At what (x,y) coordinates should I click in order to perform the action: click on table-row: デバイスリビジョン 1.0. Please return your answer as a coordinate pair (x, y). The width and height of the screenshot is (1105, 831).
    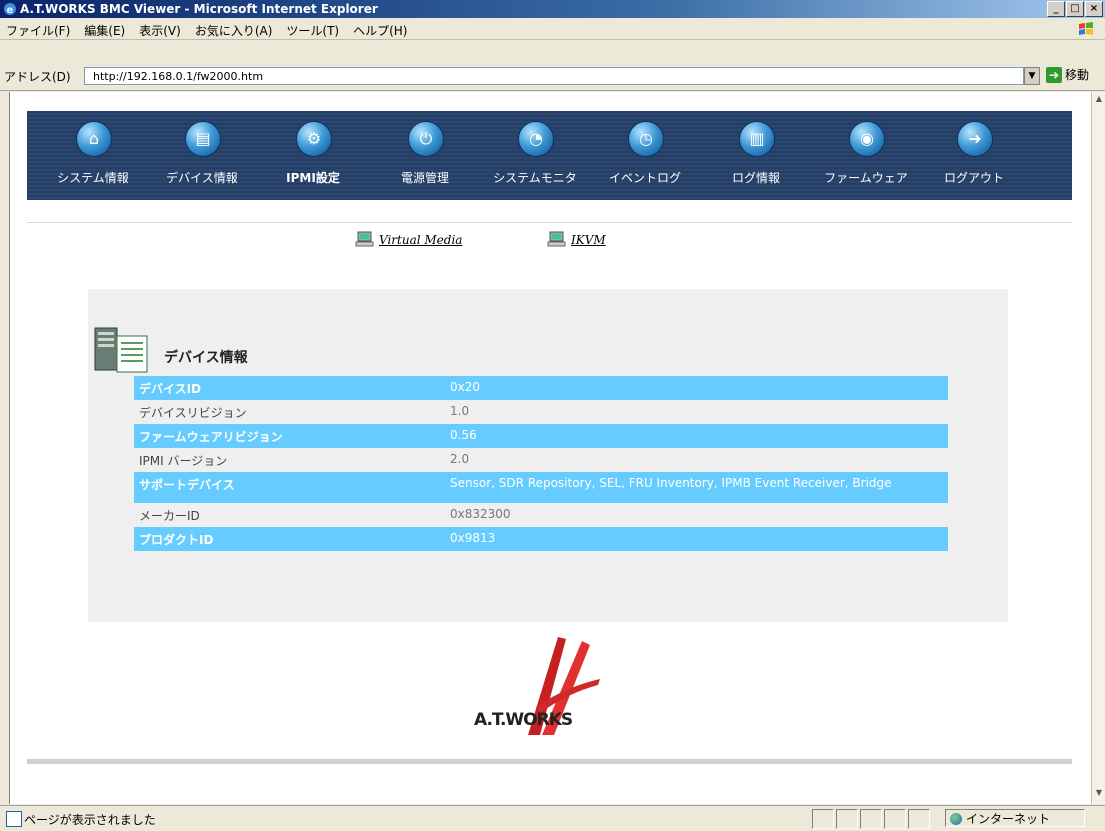
    Looking at the image, I should click on (541, 412).